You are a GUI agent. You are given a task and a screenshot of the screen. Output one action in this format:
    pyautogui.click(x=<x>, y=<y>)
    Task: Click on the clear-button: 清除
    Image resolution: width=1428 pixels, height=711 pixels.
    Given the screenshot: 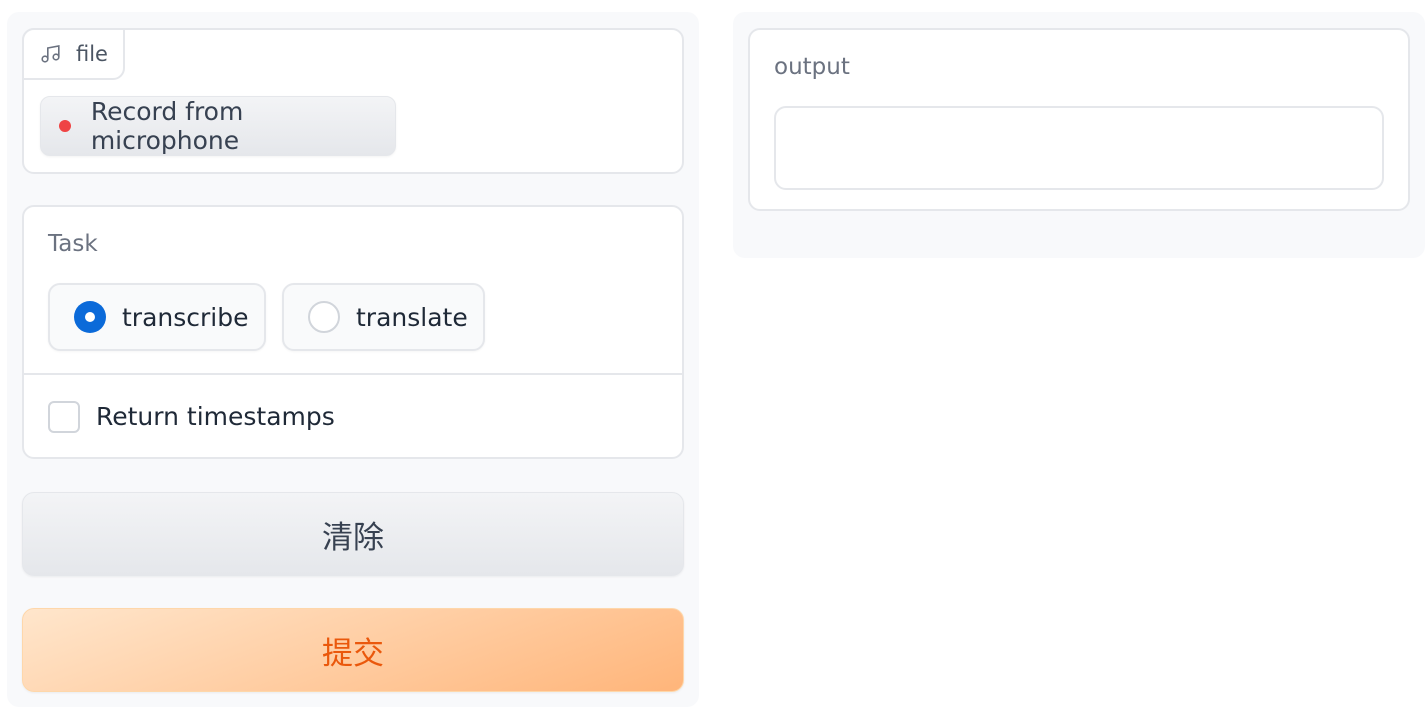 What is the action you would take?
    pyautogui.click(x=353, y=534)
    